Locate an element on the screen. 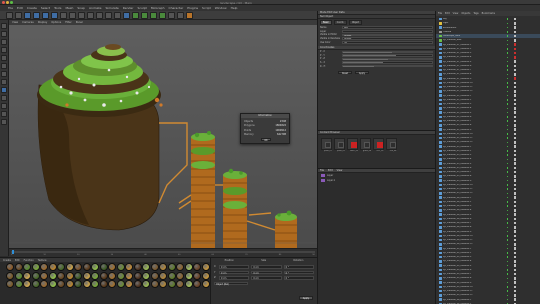 The image size is (540, 304). menu-item-character: Character is located at coordinates (175, 8).